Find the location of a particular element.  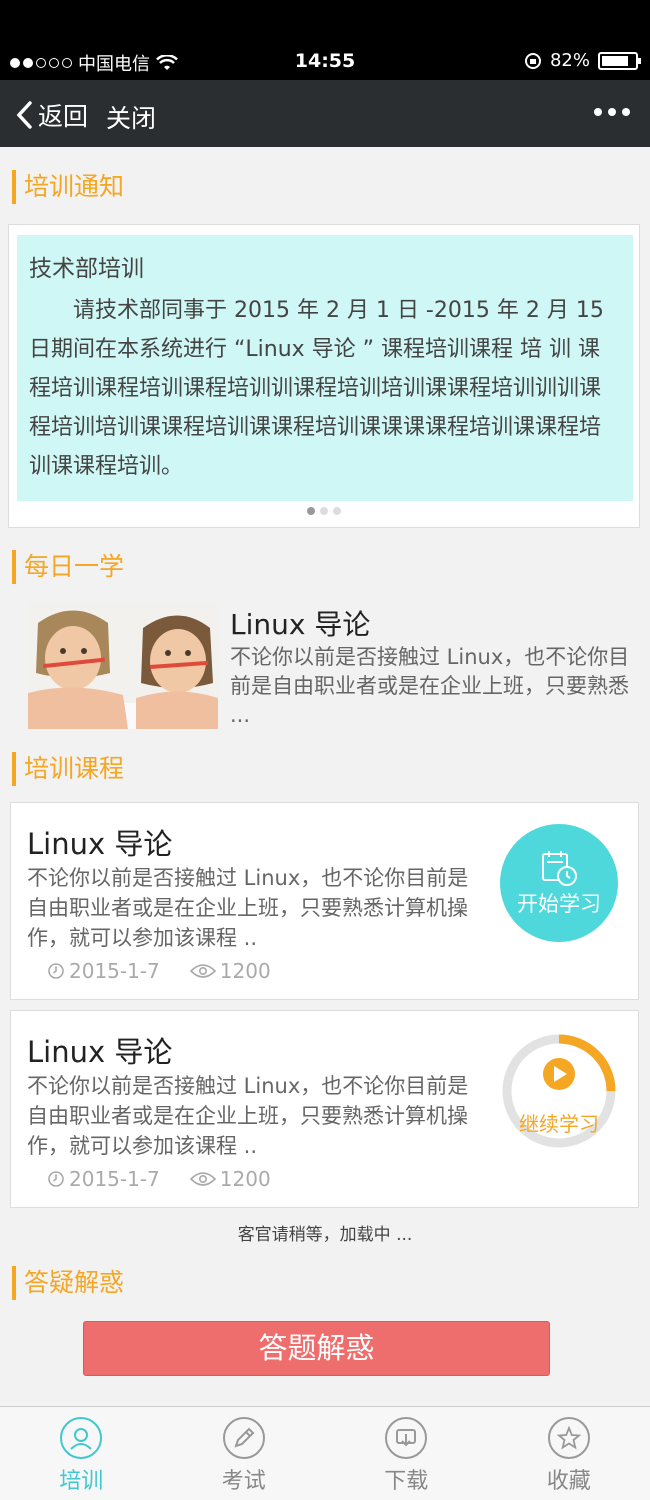

tab-label: 培训 is located at coordinates (81, 1481).